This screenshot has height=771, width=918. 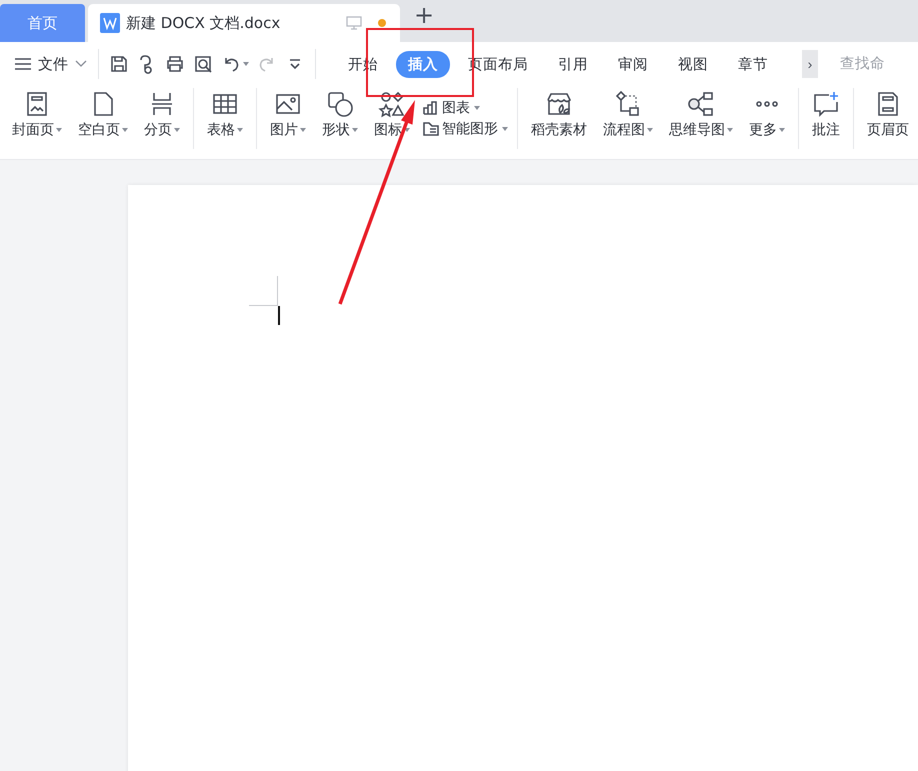 What do you see at coordinates (559, 104) in the screenshot?
I see `storefront-icon` at bounding box center [559, 104].